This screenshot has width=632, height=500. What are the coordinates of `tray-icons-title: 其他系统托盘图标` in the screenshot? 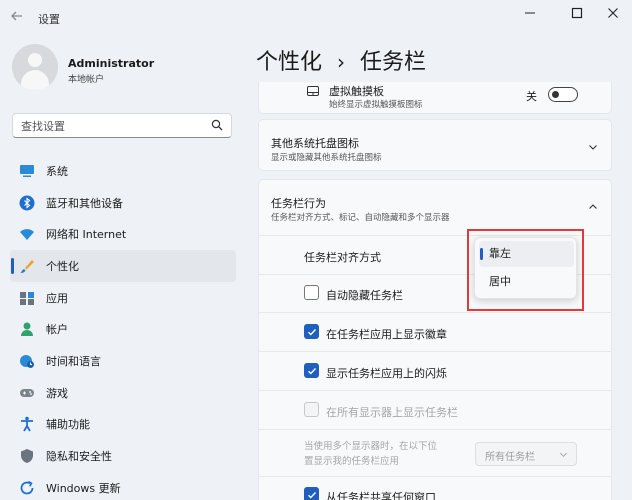 It's located at (315, 143).